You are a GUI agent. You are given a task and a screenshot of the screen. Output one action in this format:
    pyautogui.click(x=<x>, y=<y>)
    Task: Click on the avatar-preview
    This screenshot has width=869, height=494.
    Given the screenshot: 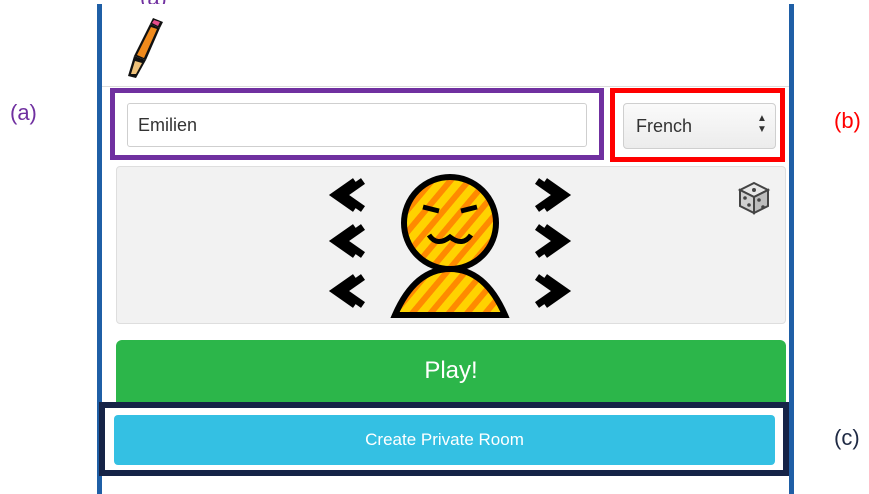 What is the action you would take?
    pyautogui.click(x=450, y=246)
    